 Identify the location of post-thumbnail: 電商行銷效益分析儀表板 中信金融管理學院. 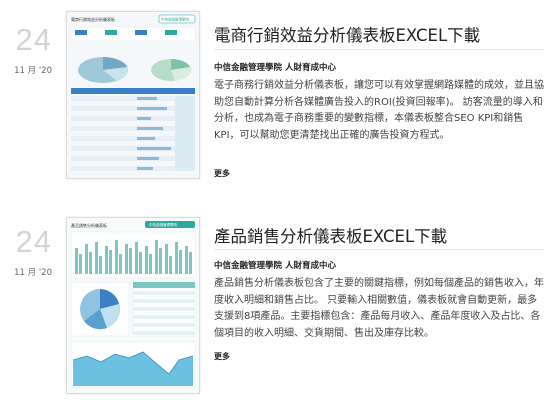
(133, 95).